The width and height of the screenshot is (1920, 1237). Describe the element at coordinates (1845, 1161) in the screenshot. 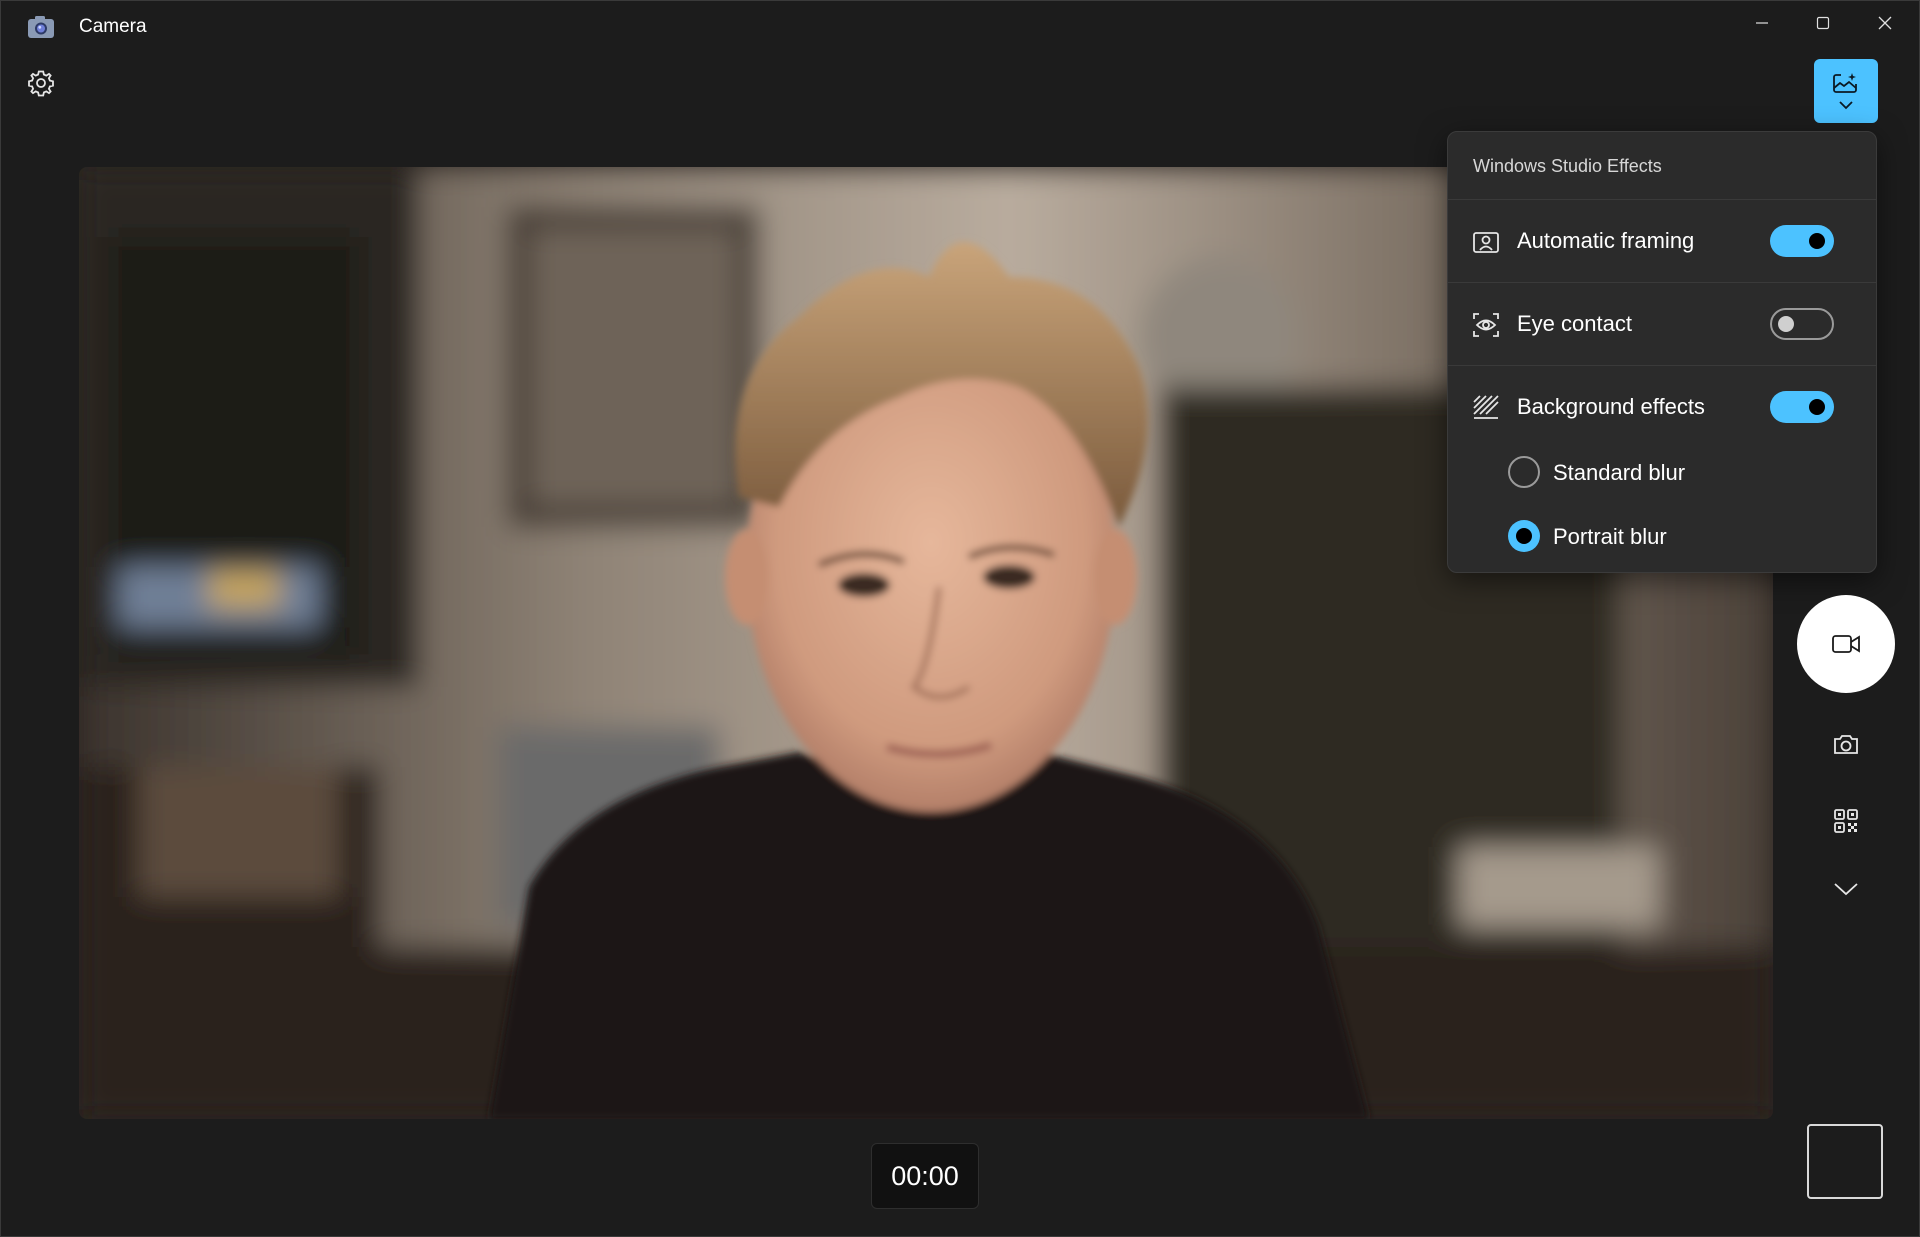

I see `gallery-thumbnail` at that location.